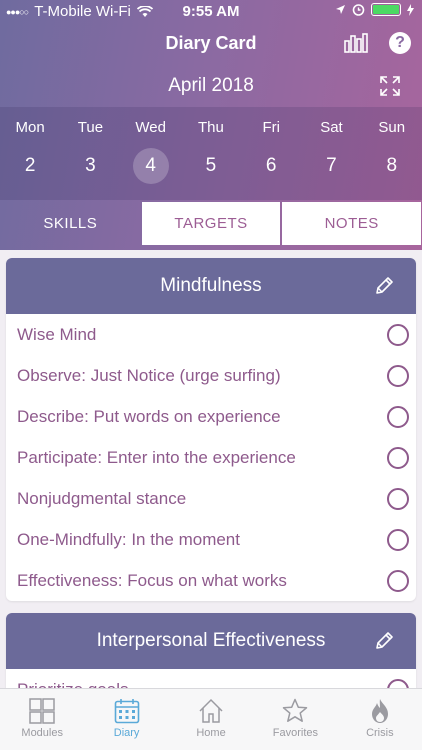 This screenshot has height=750, width=422. I want to click on date-number: 6, so click(271, 165).